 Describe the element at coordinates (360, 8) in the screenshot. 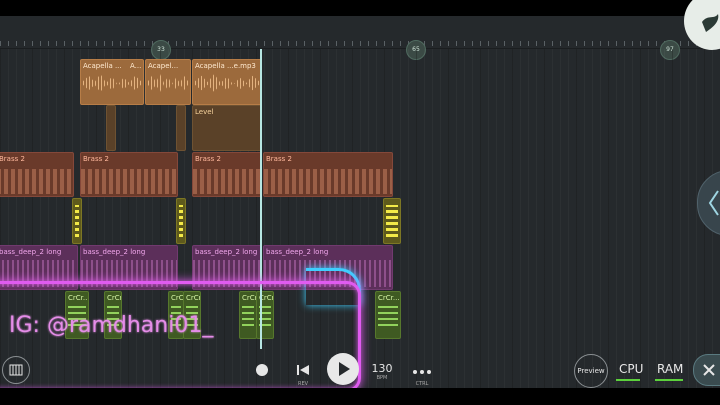

I see `status-bar` at that location.